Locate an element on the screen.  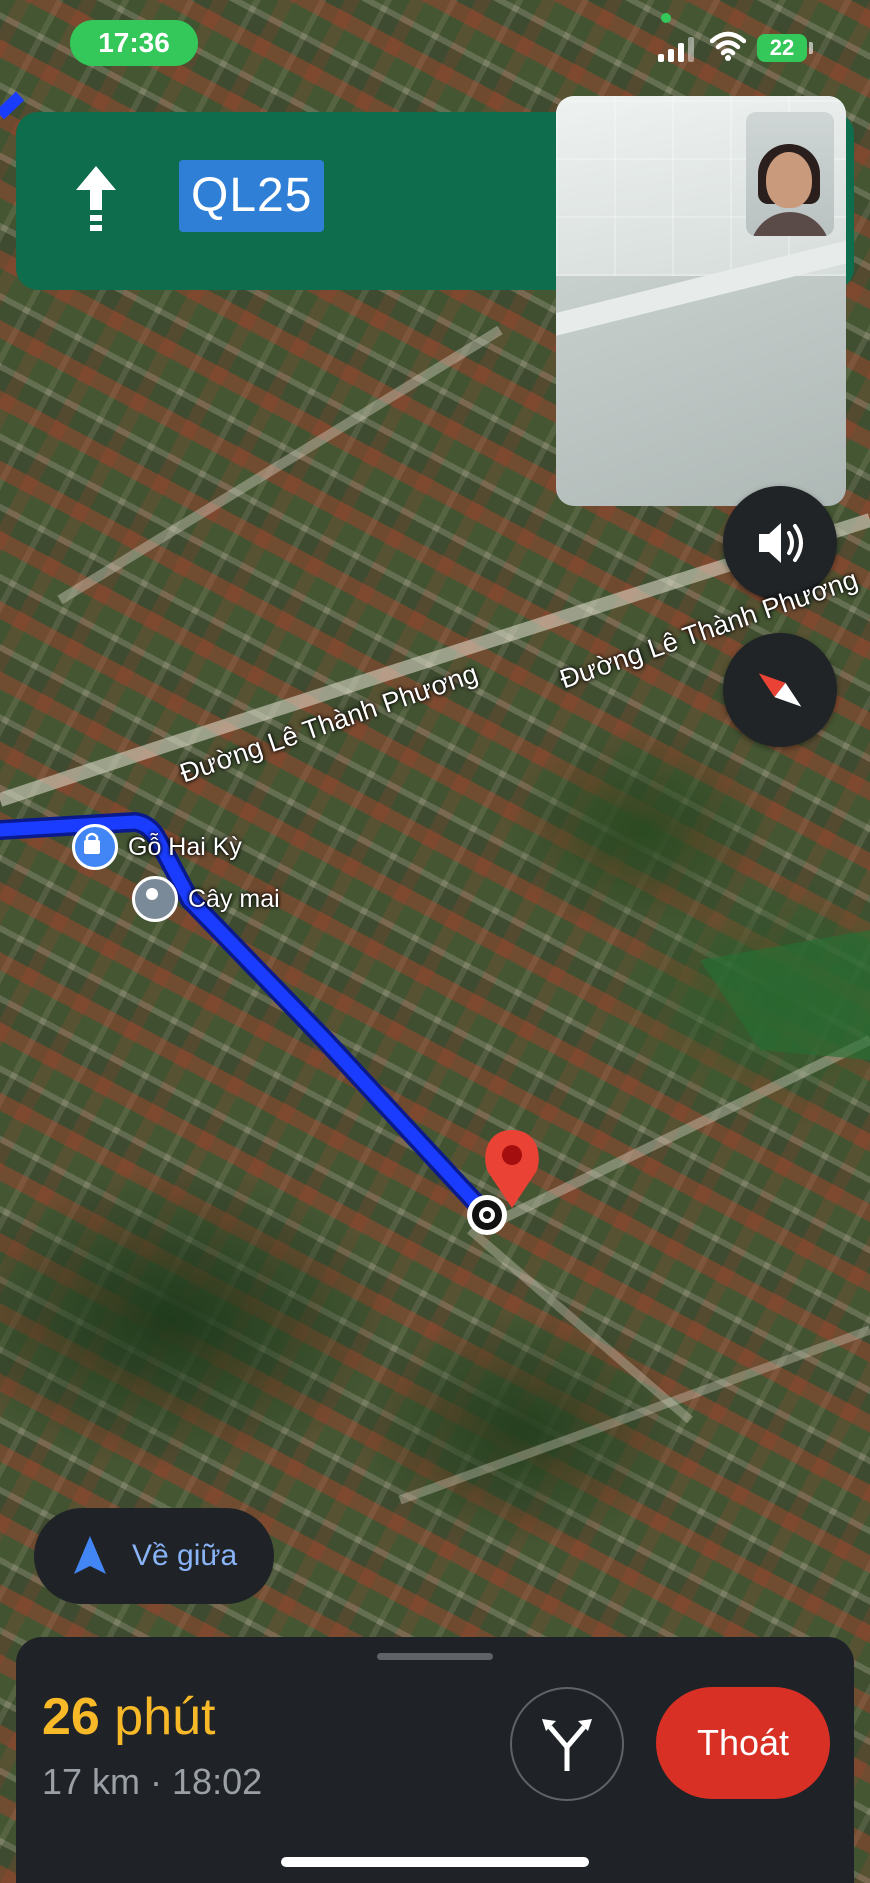
trip-summary-sheet: 26 phút 17 km · 18:02 Thoát is located at coordinates (435, 1760).